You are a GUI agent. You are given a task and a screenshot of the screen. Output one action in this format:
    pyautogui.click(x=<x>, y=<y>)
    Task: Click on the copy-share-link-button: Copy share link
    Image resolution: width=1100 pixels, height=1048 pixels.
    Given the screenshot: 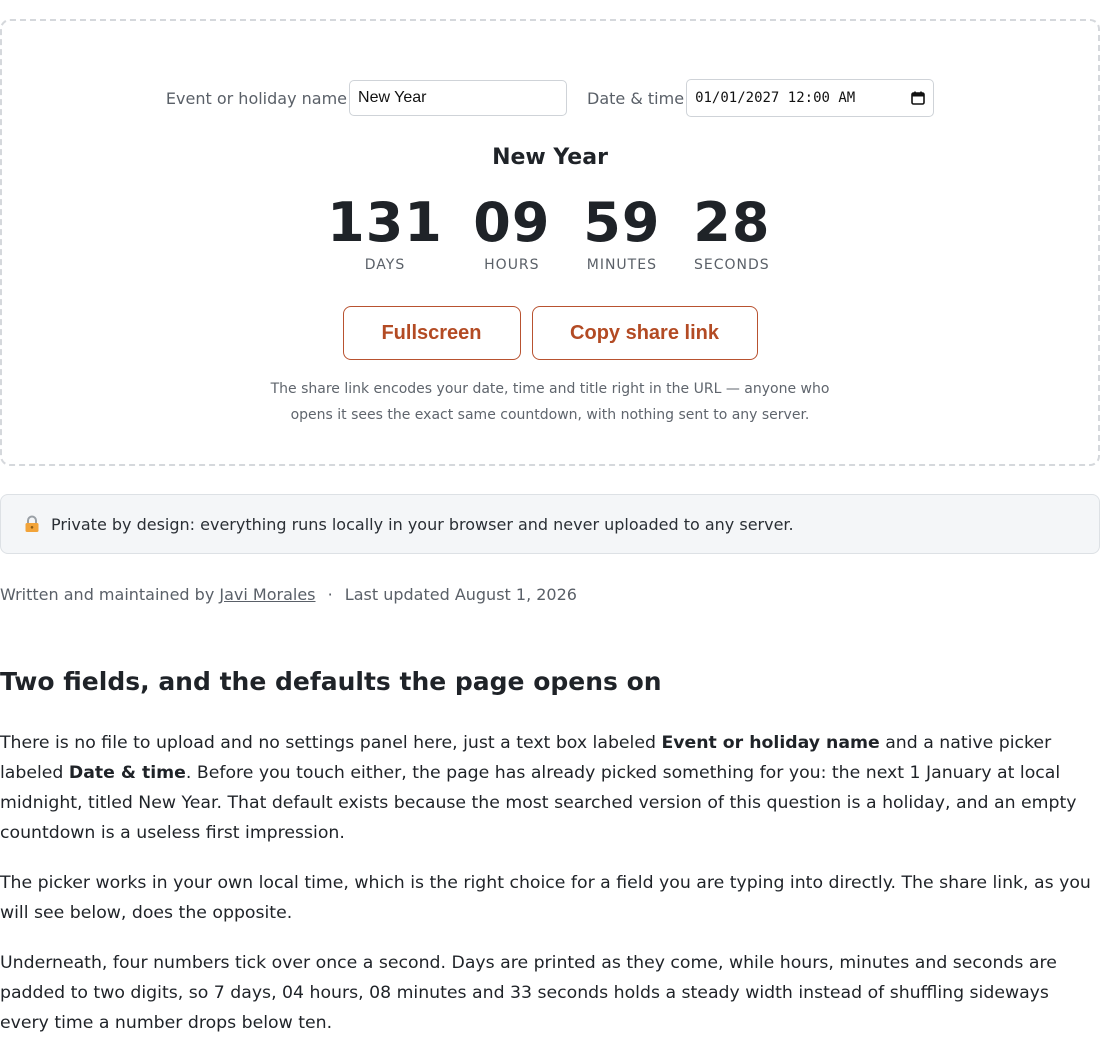 What is the action you would take?
    pyautogui.click(x=644, y=333)
    